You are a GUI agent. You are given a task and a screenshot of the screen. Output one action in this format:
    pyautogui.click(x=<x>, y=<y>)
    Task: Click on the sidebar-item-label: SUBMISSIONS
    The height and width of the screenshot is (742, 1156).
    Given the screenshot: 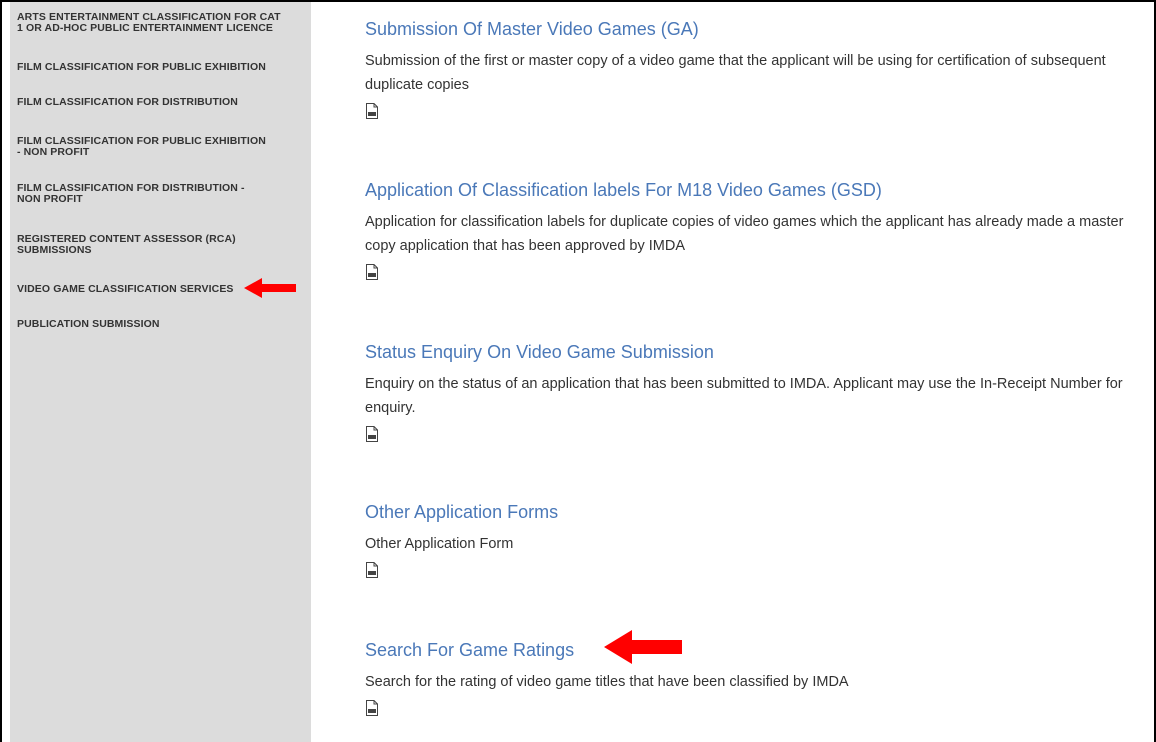 What is the action you would take?
    pyautogui.click(x=54, y=250)
    